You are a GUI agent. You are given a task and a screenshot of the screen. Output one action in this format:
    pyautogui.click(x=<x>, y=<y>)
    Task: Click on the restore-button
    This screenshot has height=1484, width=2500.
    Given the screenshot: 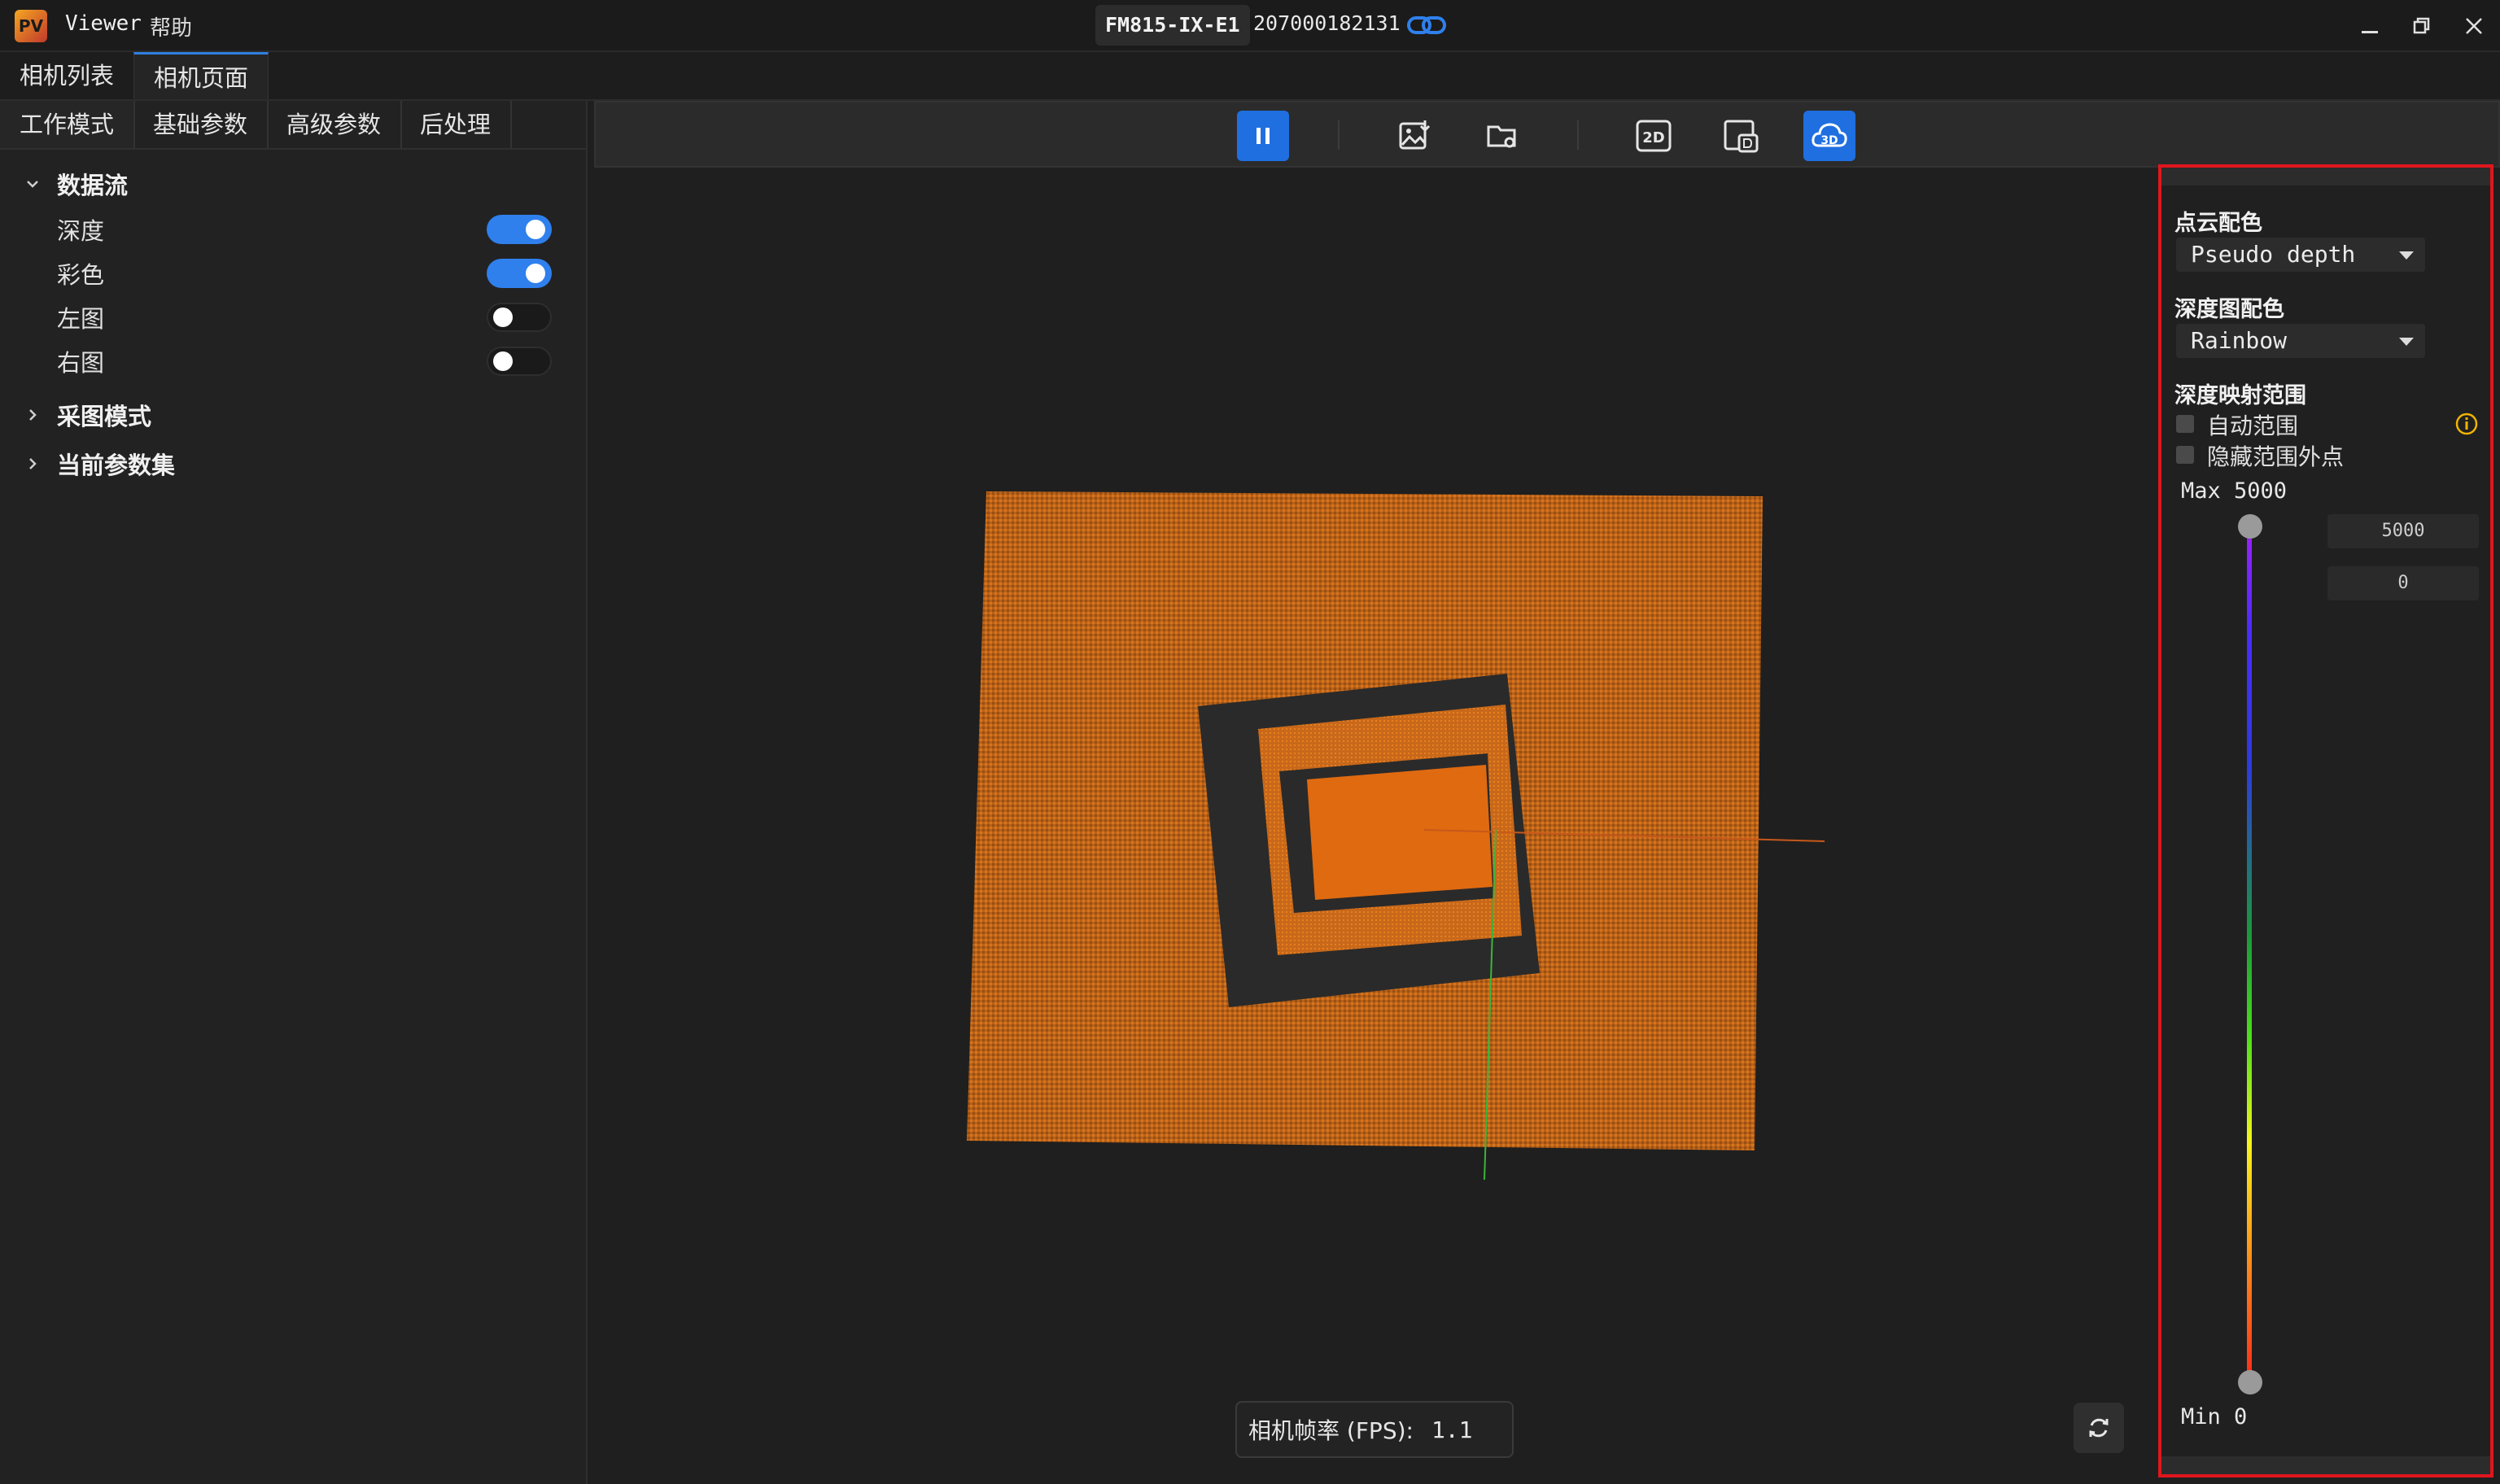 What is the action you would take?
    pyautogui.click(x=2422, y=26)
    